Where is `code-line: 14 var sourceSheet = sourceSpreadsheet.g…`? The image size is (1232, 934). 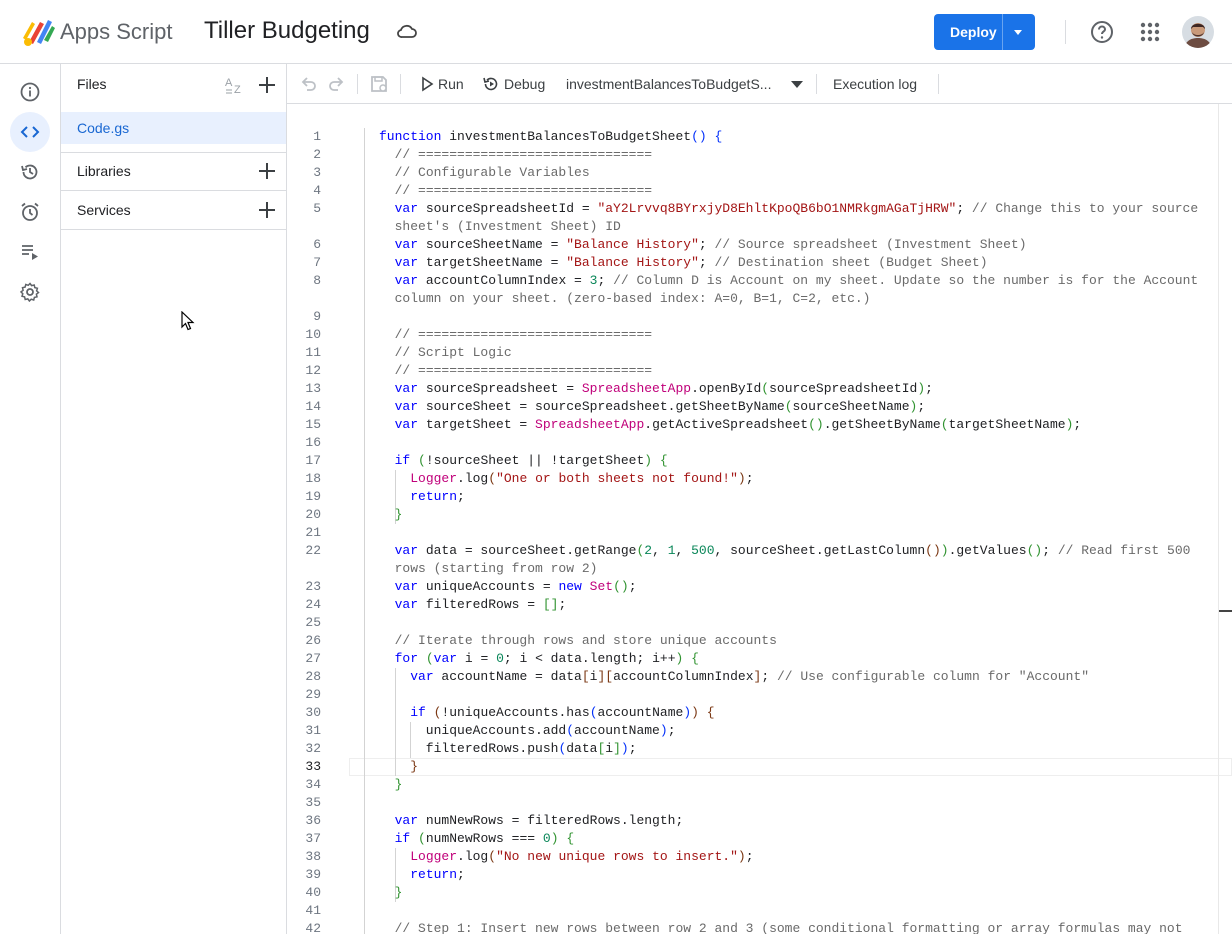
code-line: 14 var sourceSheet = sourceSpreadsheet.g… is located at coordinates (759, 407).